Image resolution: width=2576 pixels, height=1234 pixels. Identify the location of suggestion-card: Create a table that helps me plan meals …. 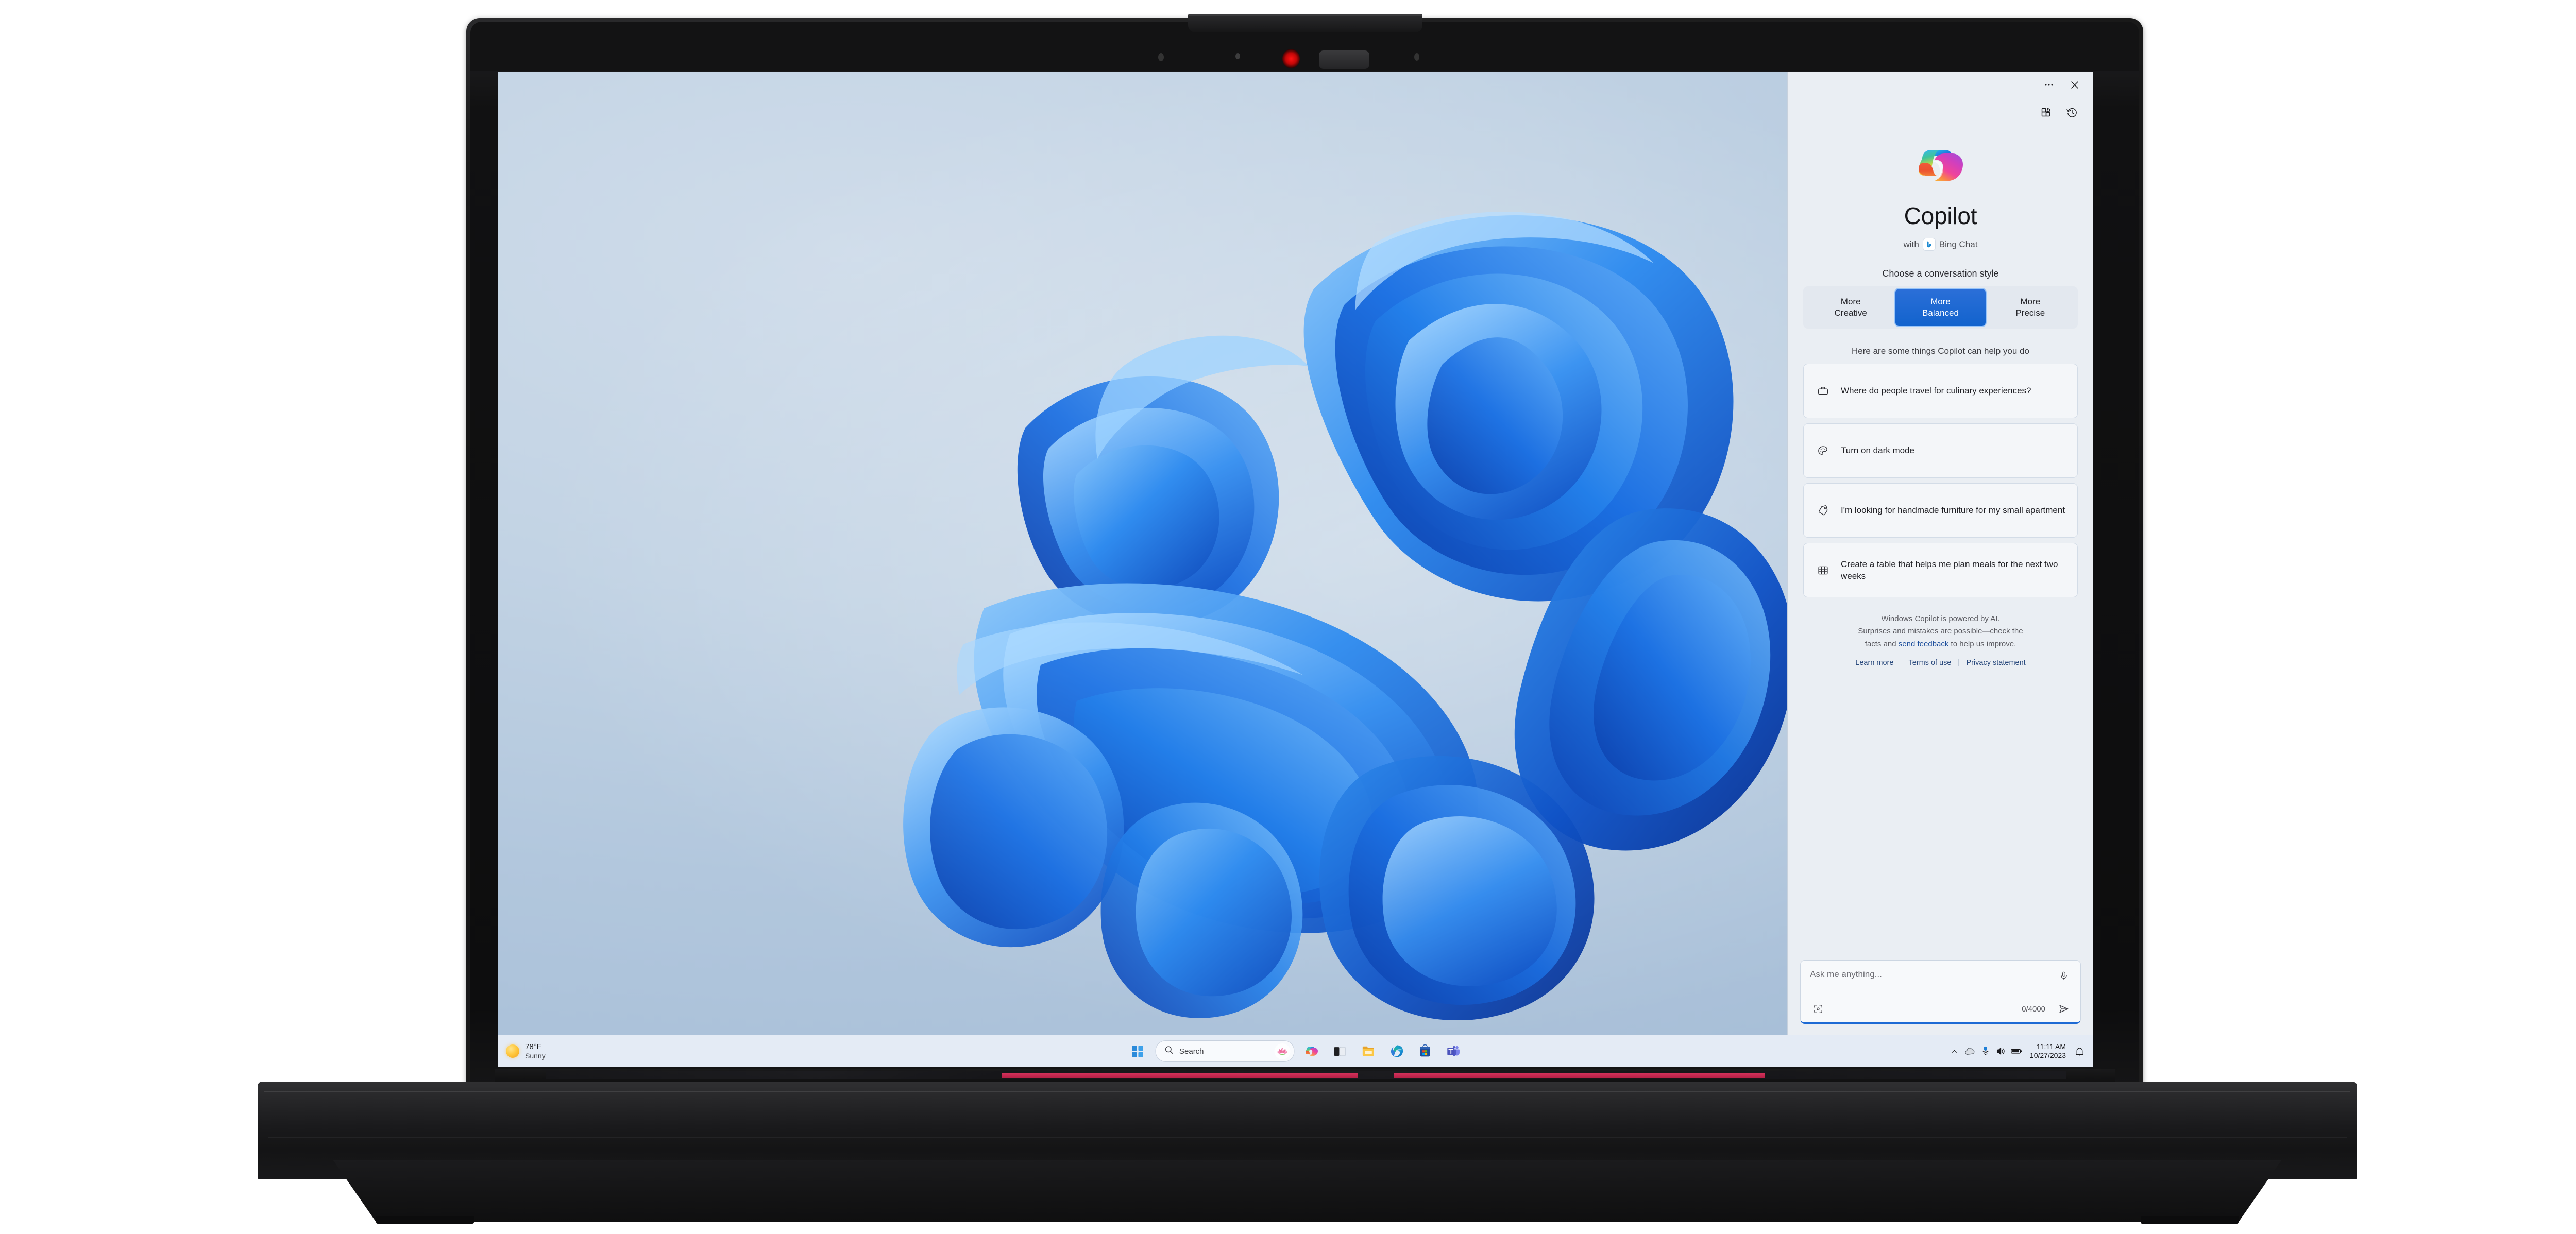
(1940, 570).